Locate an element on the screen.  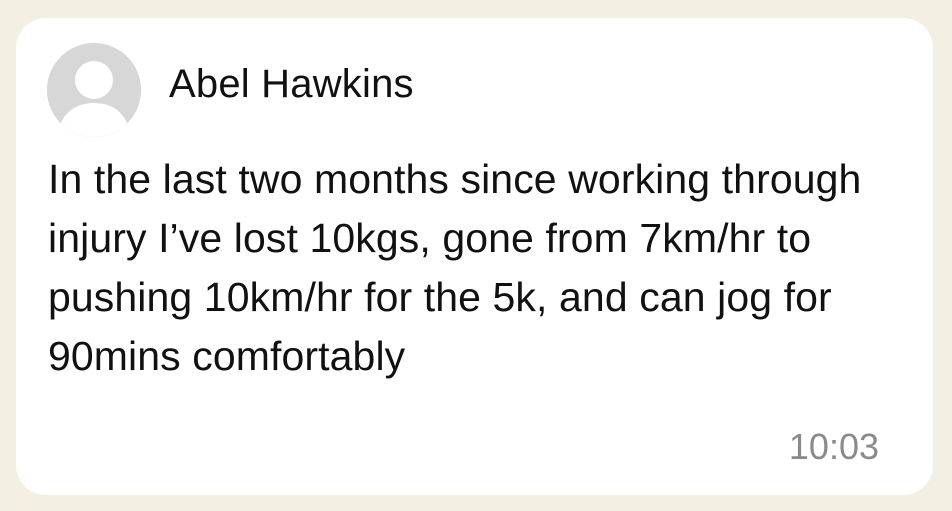
avatar is located at coordinates (94, 90).